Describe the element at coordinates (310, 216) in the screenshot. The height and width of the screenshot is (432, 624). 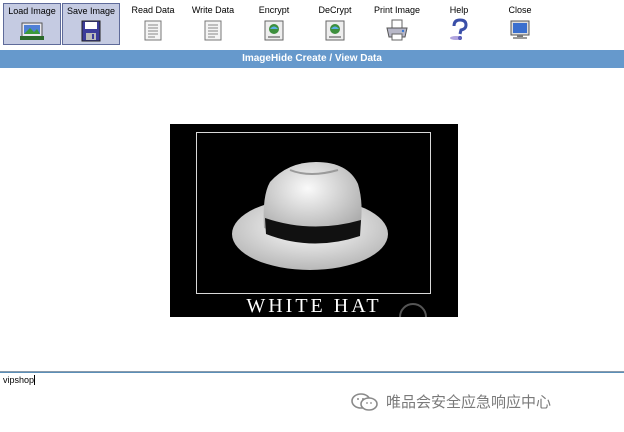
I see `white-hat-icon` at that location.